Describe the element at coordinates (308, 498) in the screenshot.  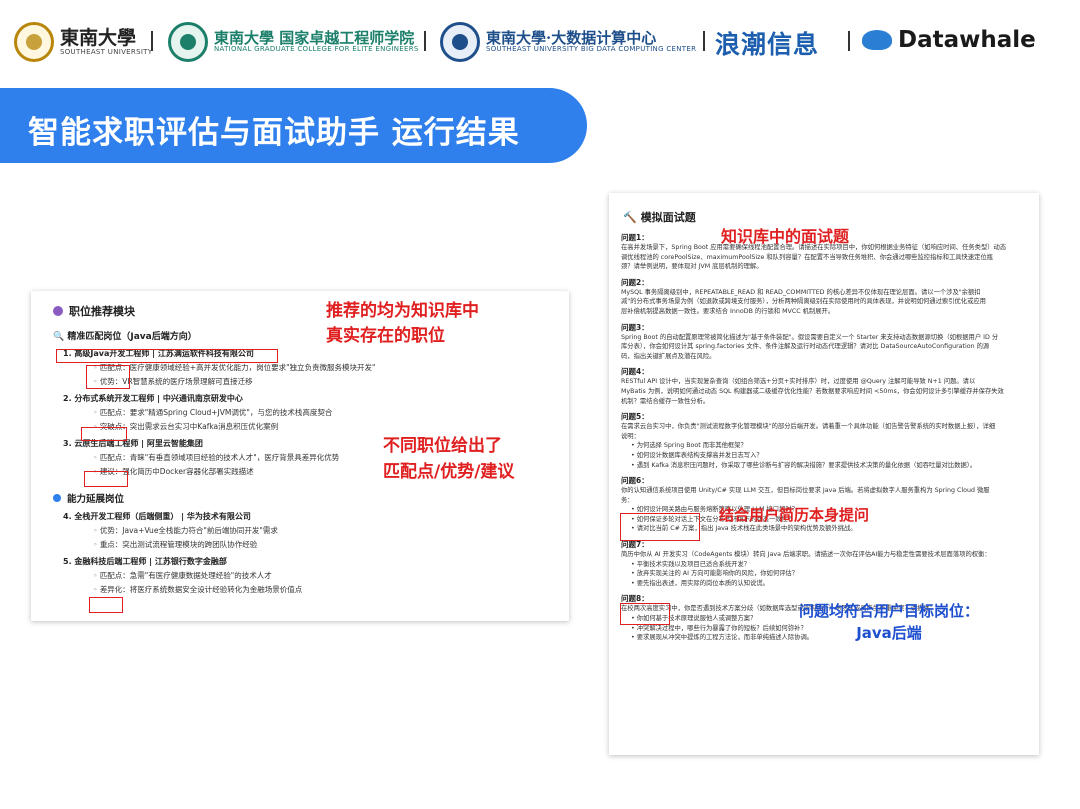
I see `section-title-extend: 能力延展岗位` at that location.